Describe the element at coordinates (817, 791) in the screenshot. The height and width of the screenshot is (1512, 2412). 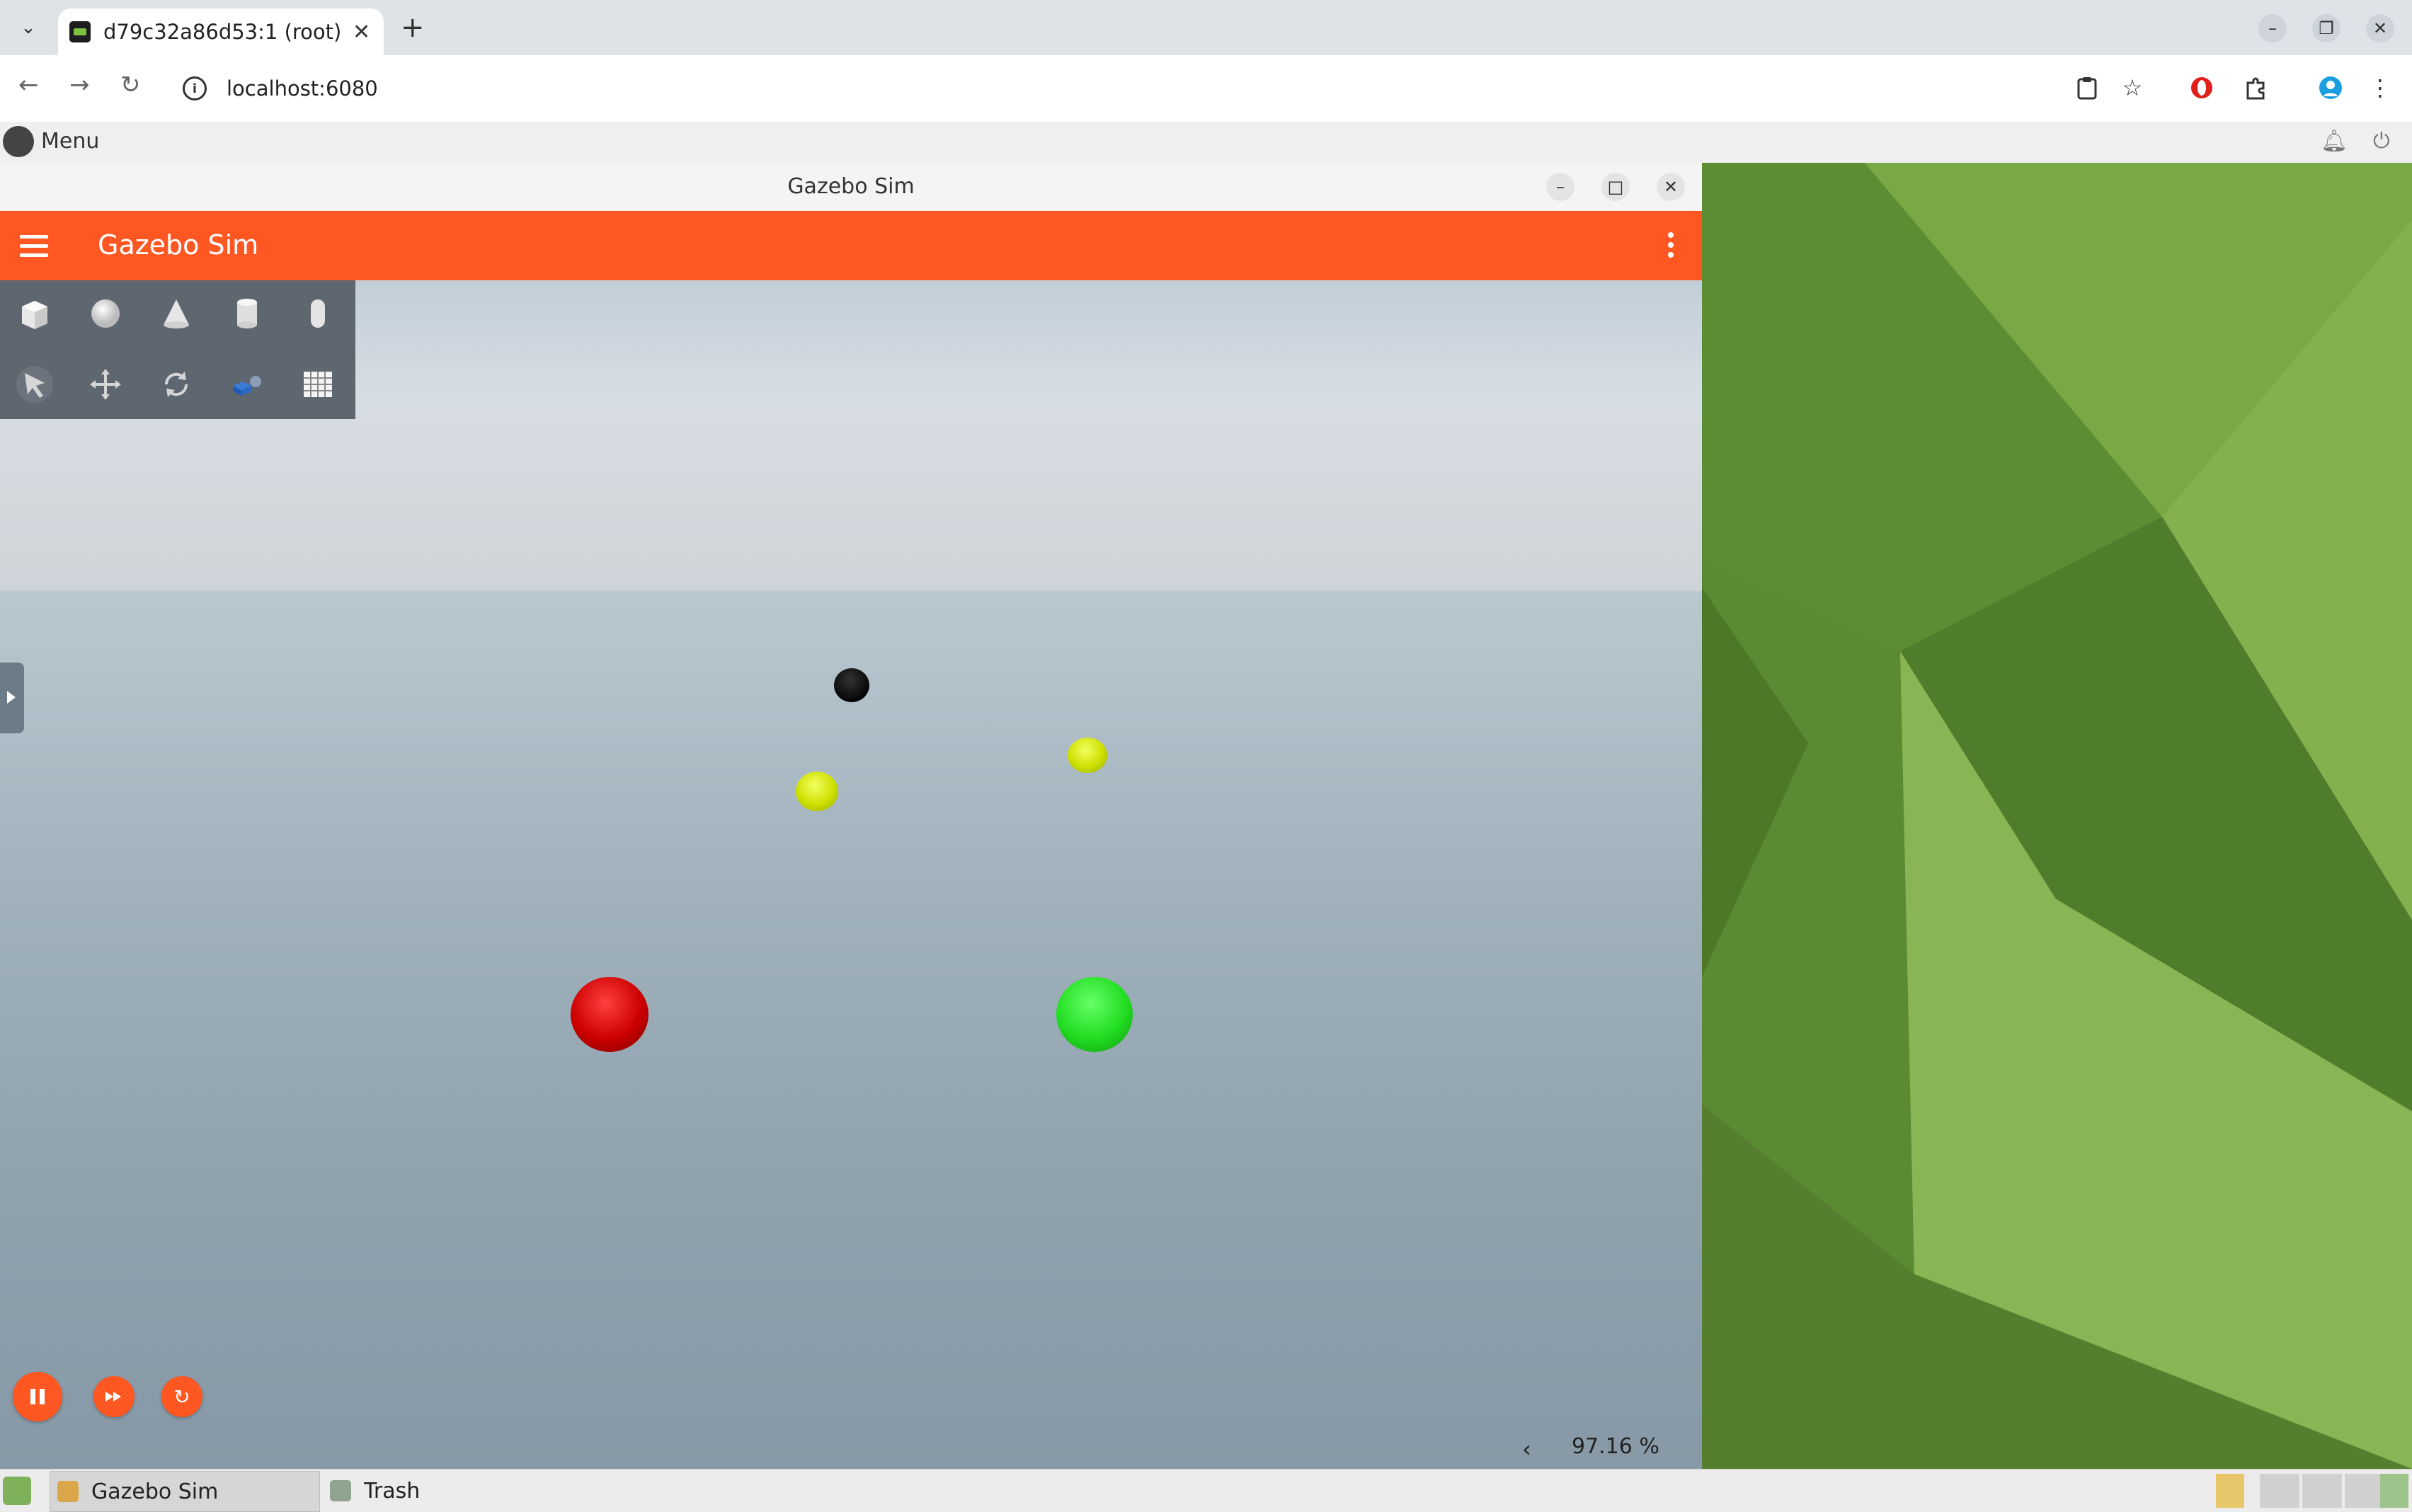
I see `yellow-sphere-model-left` at that location.